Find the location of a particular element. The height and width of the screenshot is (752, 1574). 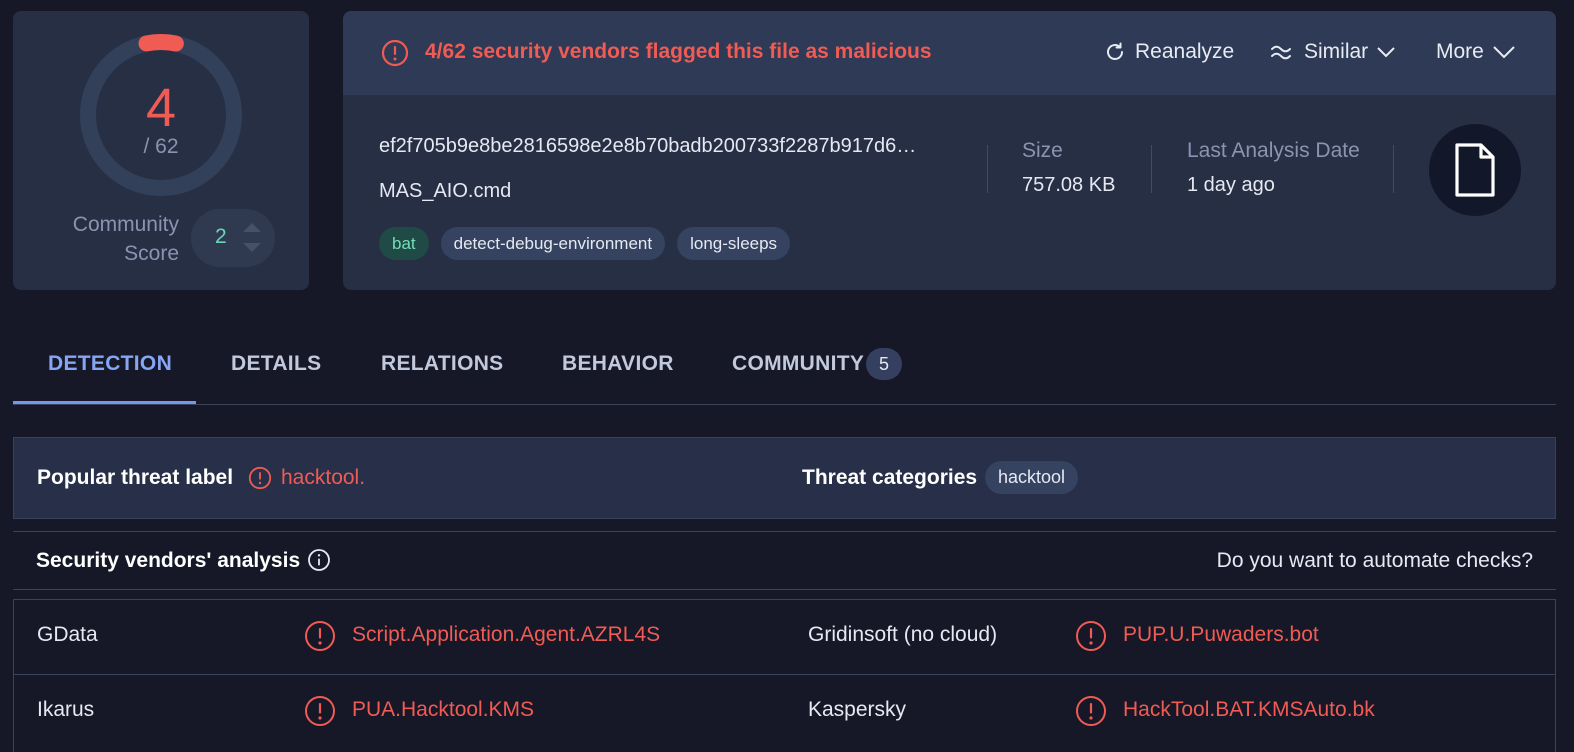

file-tags: bat detect-debug-environment long-sleeps is located at coordinates (585, 243).